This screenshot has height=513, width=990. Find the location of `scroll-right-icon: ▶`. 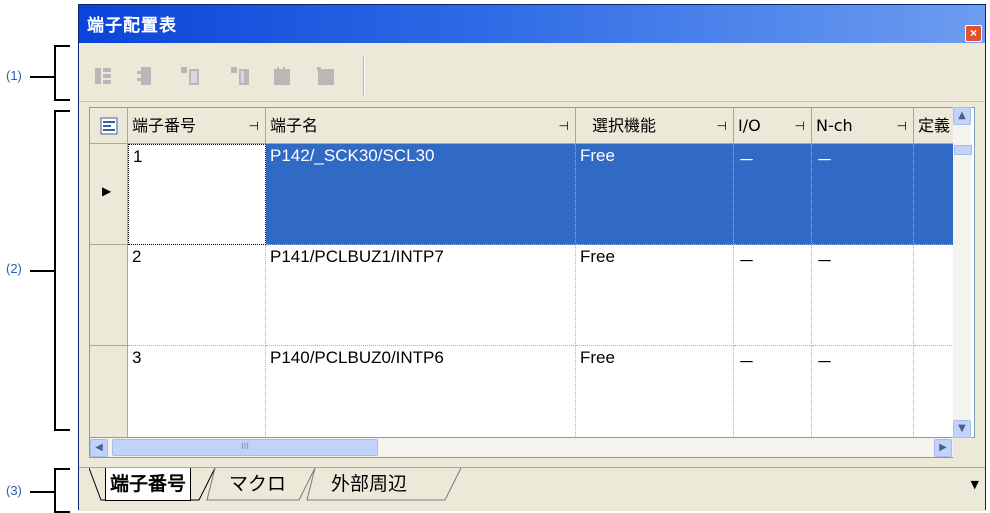

scroll-right-icon: ▶ is located at coordinates (943, 448).